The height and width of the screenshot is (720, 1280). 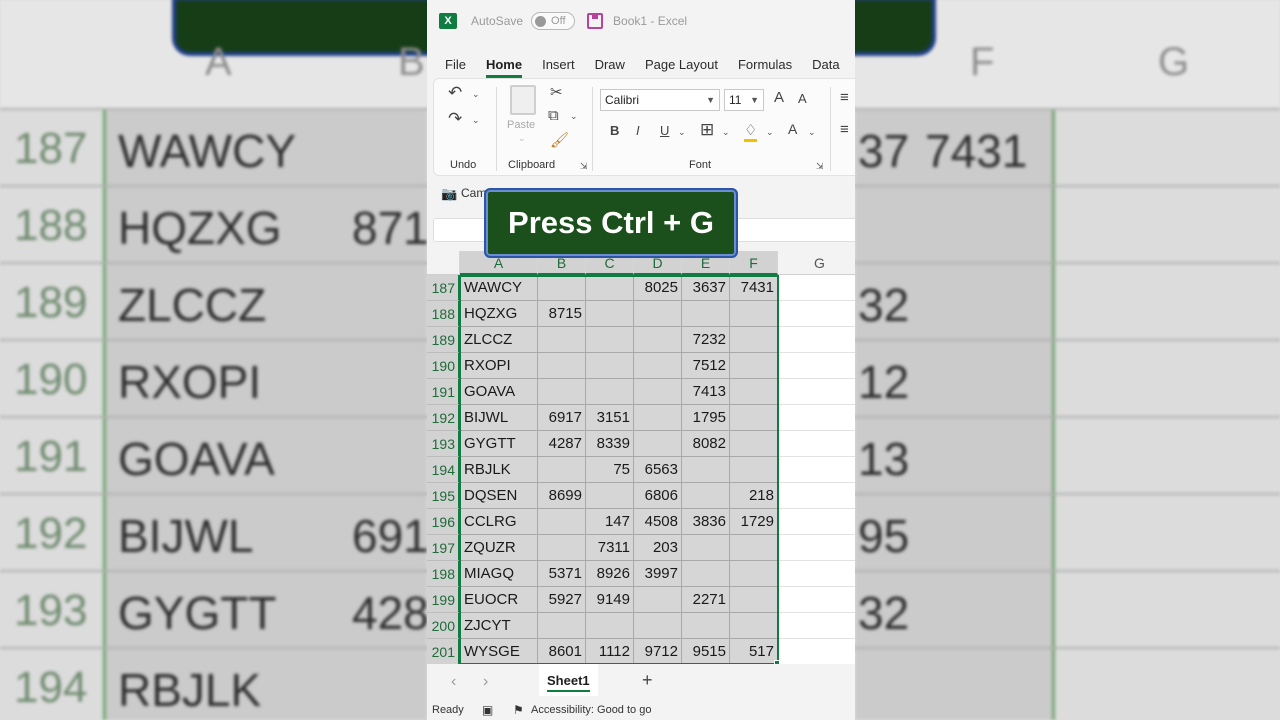 I want to click on cell-e: 7512, so click(x=706, y=366).